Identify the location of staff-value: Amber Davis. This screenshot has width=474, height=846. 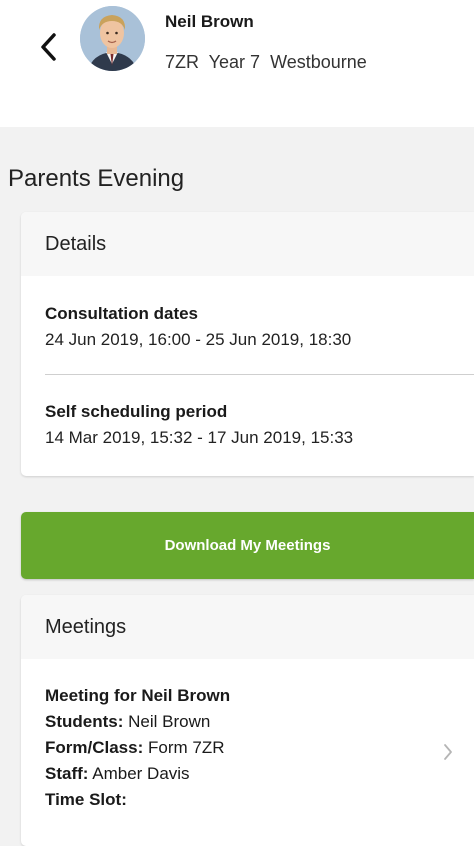
(141, 773).